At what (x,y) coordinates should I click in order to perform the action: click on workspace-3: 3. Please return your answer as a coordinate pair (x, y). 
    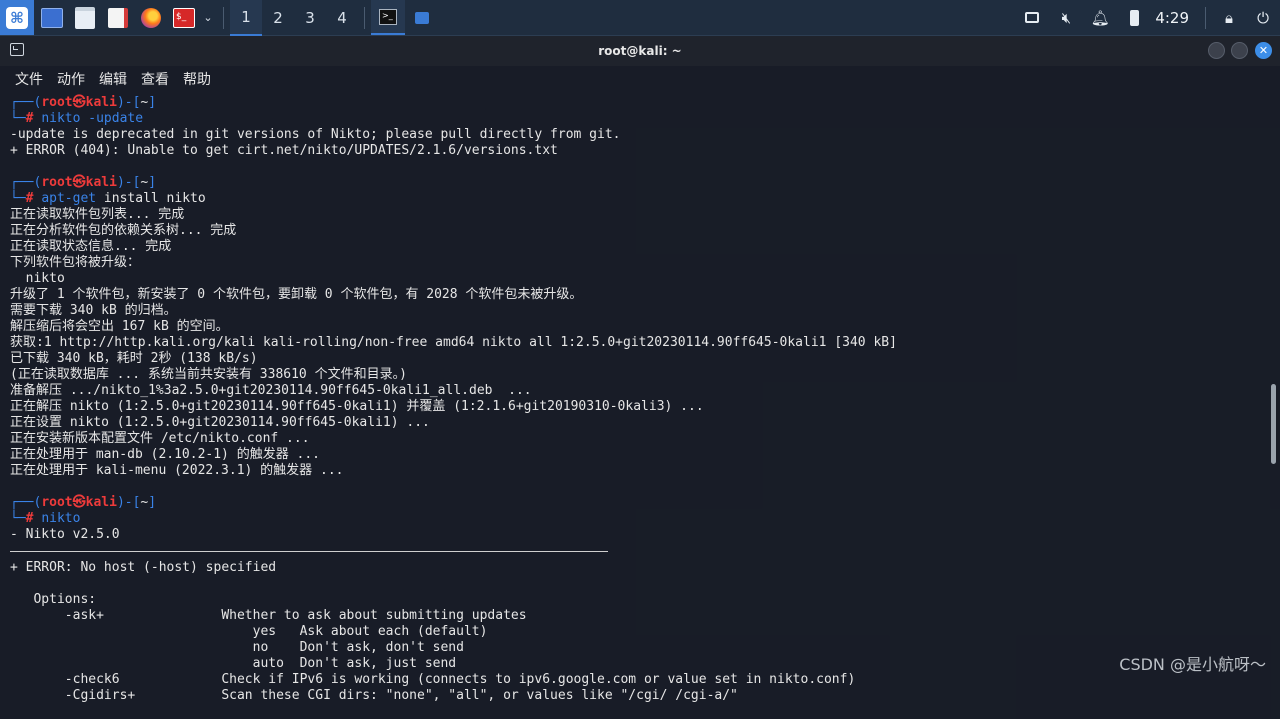
    Looking at the image, I should click on (310, 17).